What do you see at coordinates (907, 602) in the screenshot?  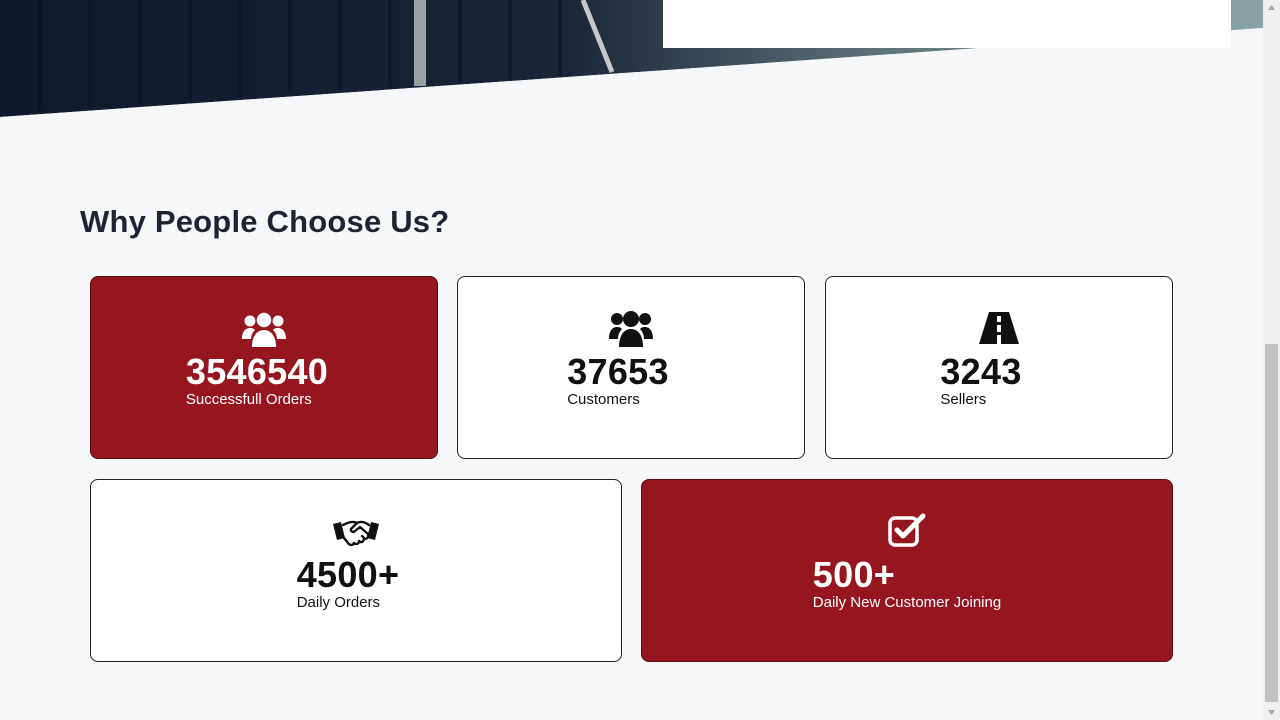 I see `stat-label: Daily New Customer Joining` at bounding box center [907, 602].